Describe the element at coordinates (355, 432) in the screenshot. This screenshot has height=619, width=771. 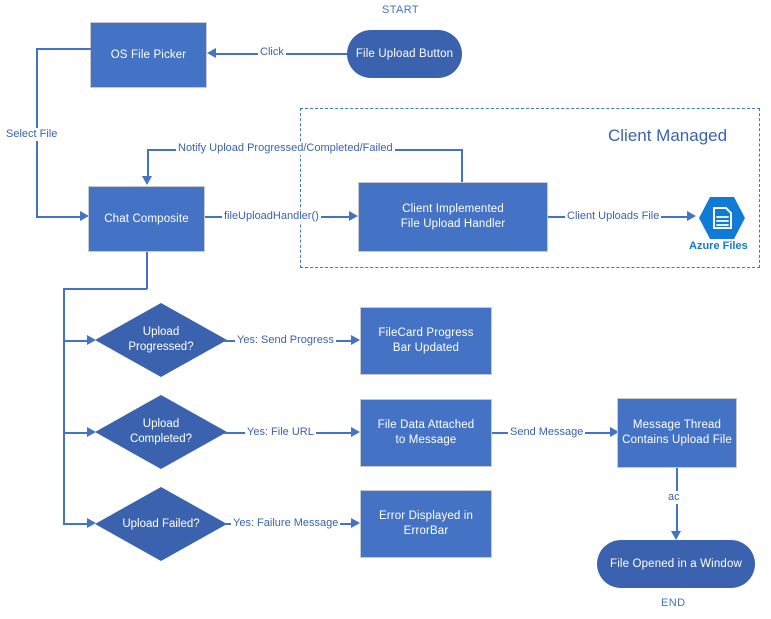
I see `edge-yes-file-url-arrowhead` at that location.